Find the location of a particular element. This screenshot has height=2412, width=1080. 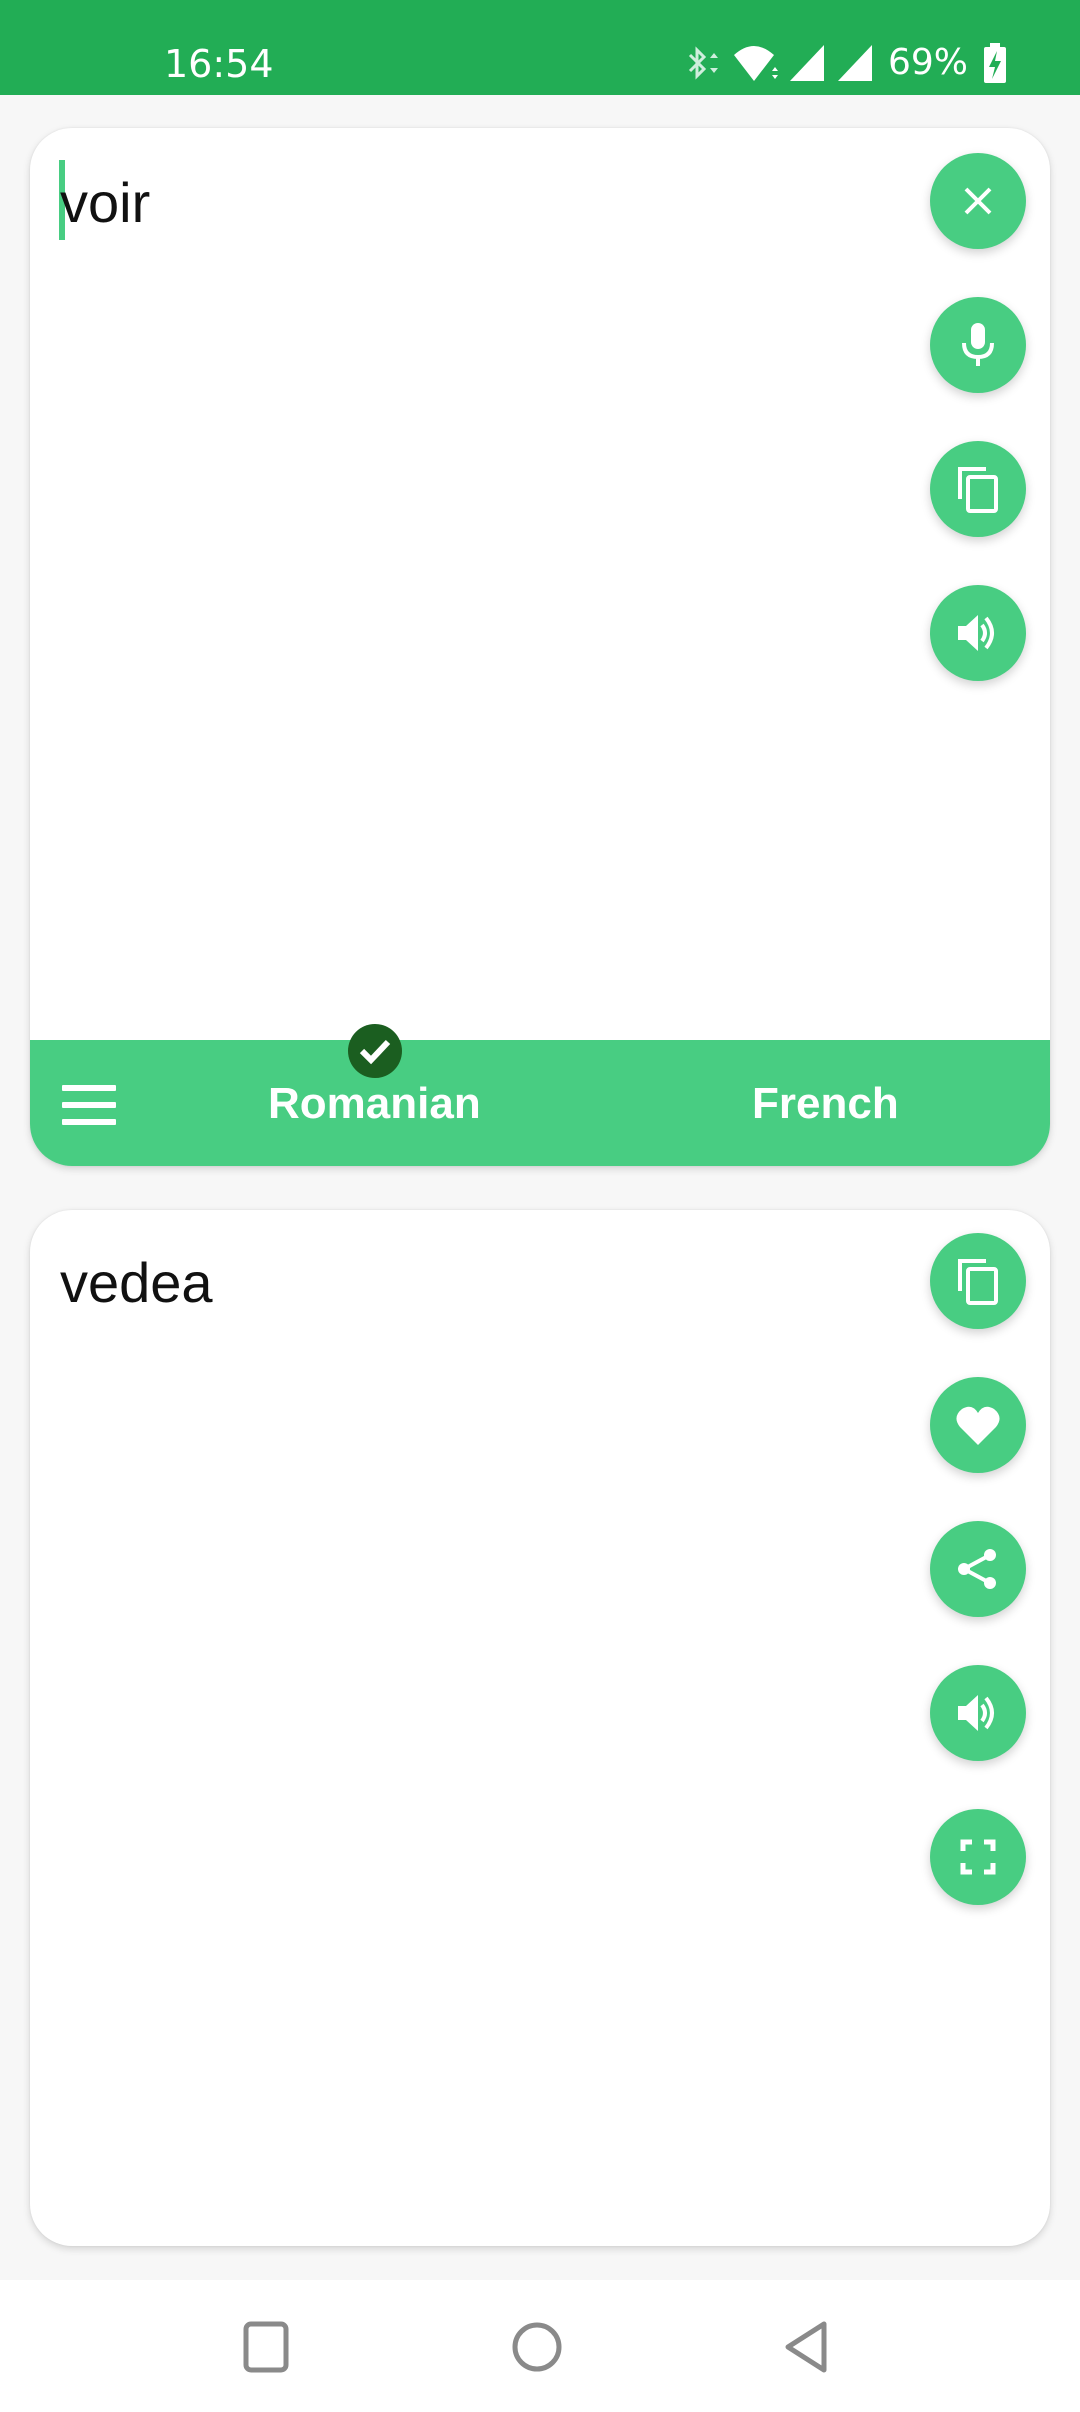

voice-input-button is located at coordinates (978, 345).